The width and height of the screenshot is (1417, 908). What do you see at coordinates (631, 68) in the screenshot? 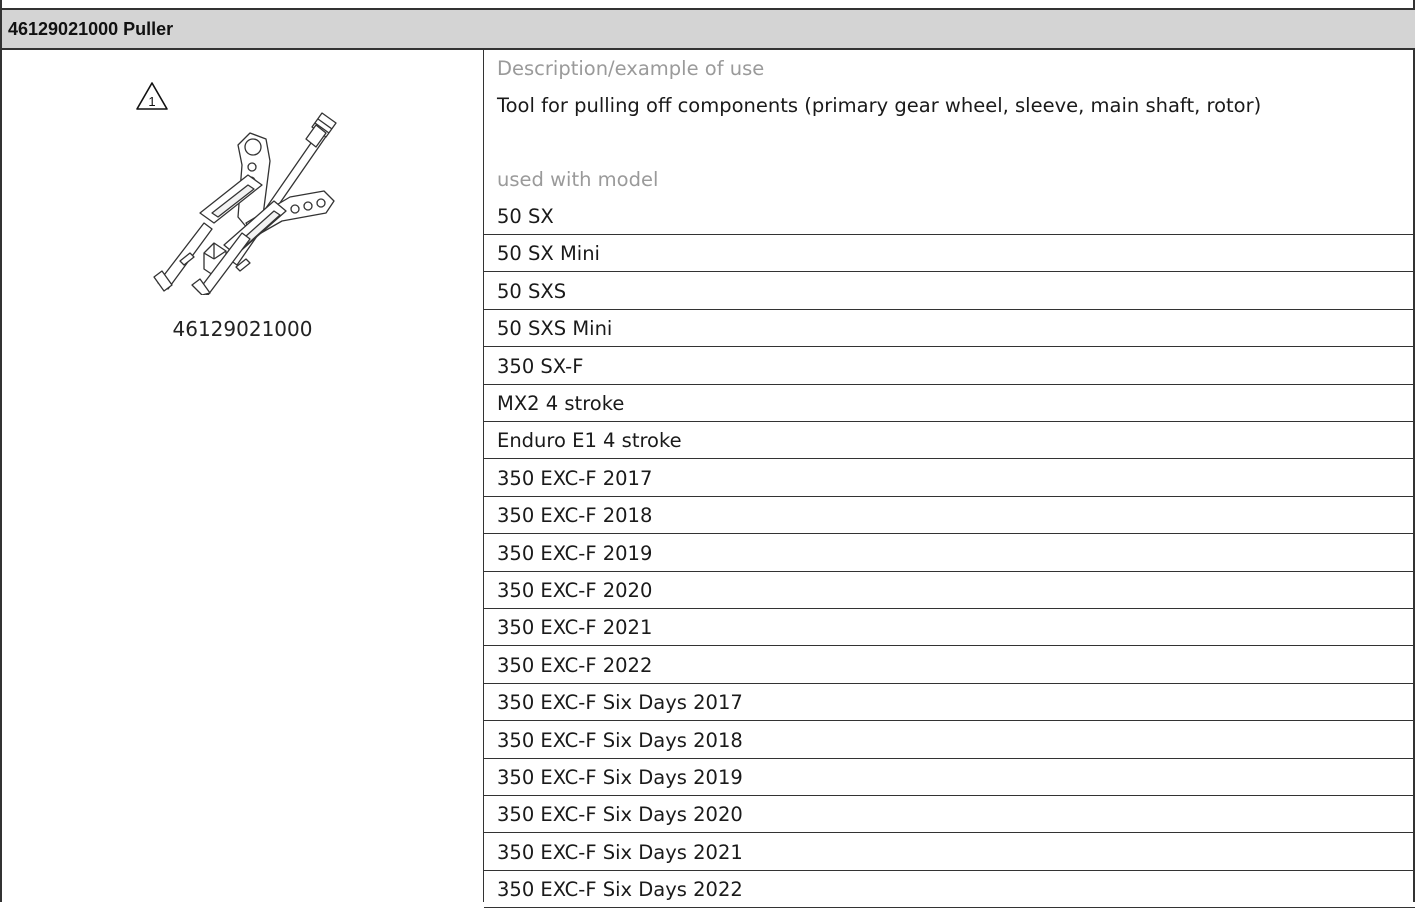
I see `description-label: Description/example of use` at bounding box center [631, 68].